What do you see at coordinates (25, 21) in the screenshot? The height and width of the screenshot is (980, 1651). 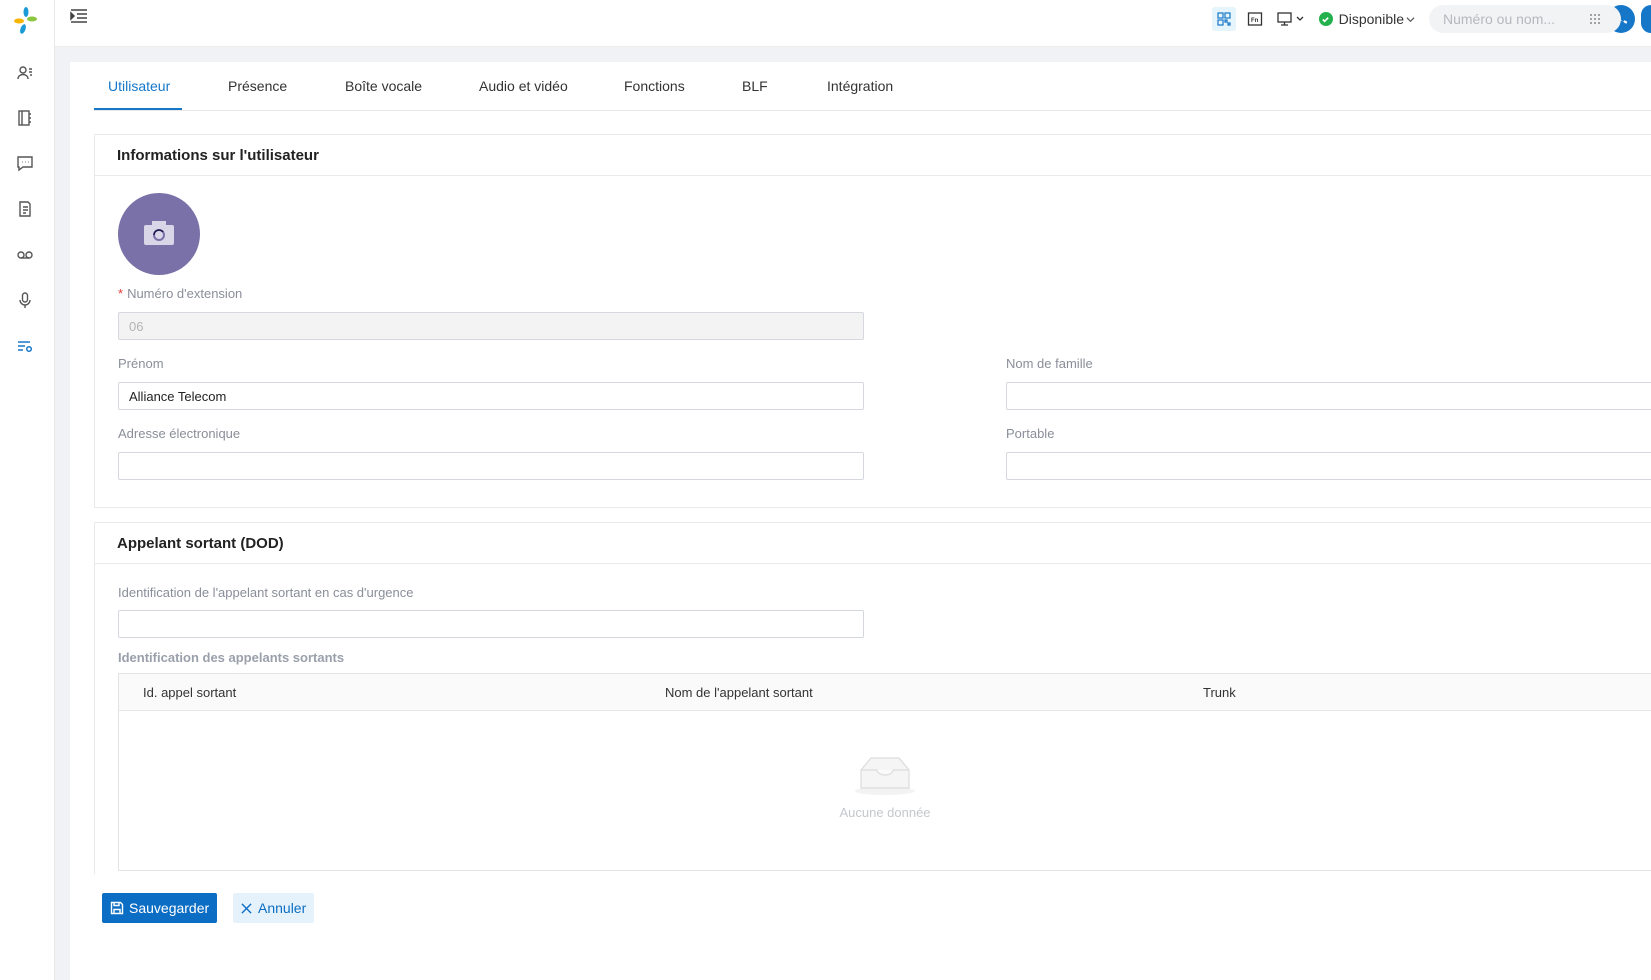 I see `yeastar-logo` at bounding box center [25, 21].